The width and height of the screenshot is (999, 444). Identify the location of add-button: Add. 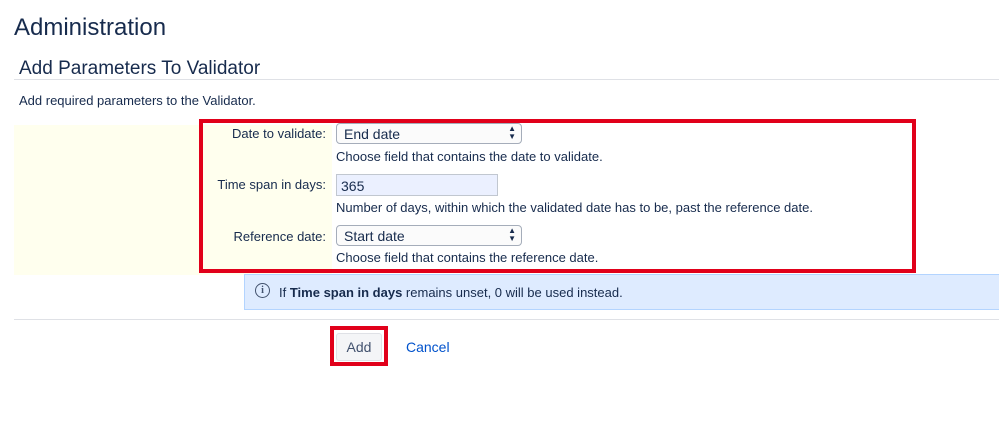
(359, 347).